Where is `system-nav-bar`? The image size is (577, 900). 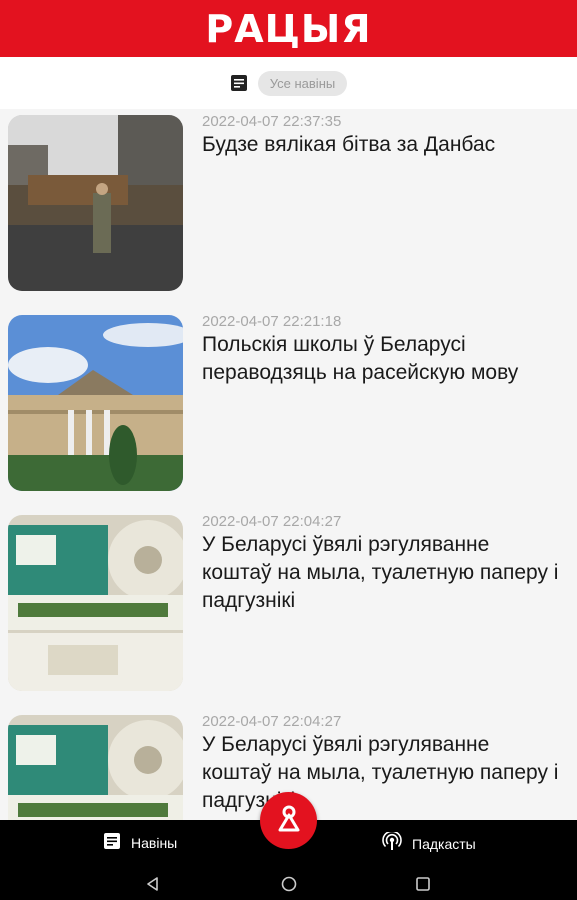
system-nav-bar is located at coordinates (288, 884).